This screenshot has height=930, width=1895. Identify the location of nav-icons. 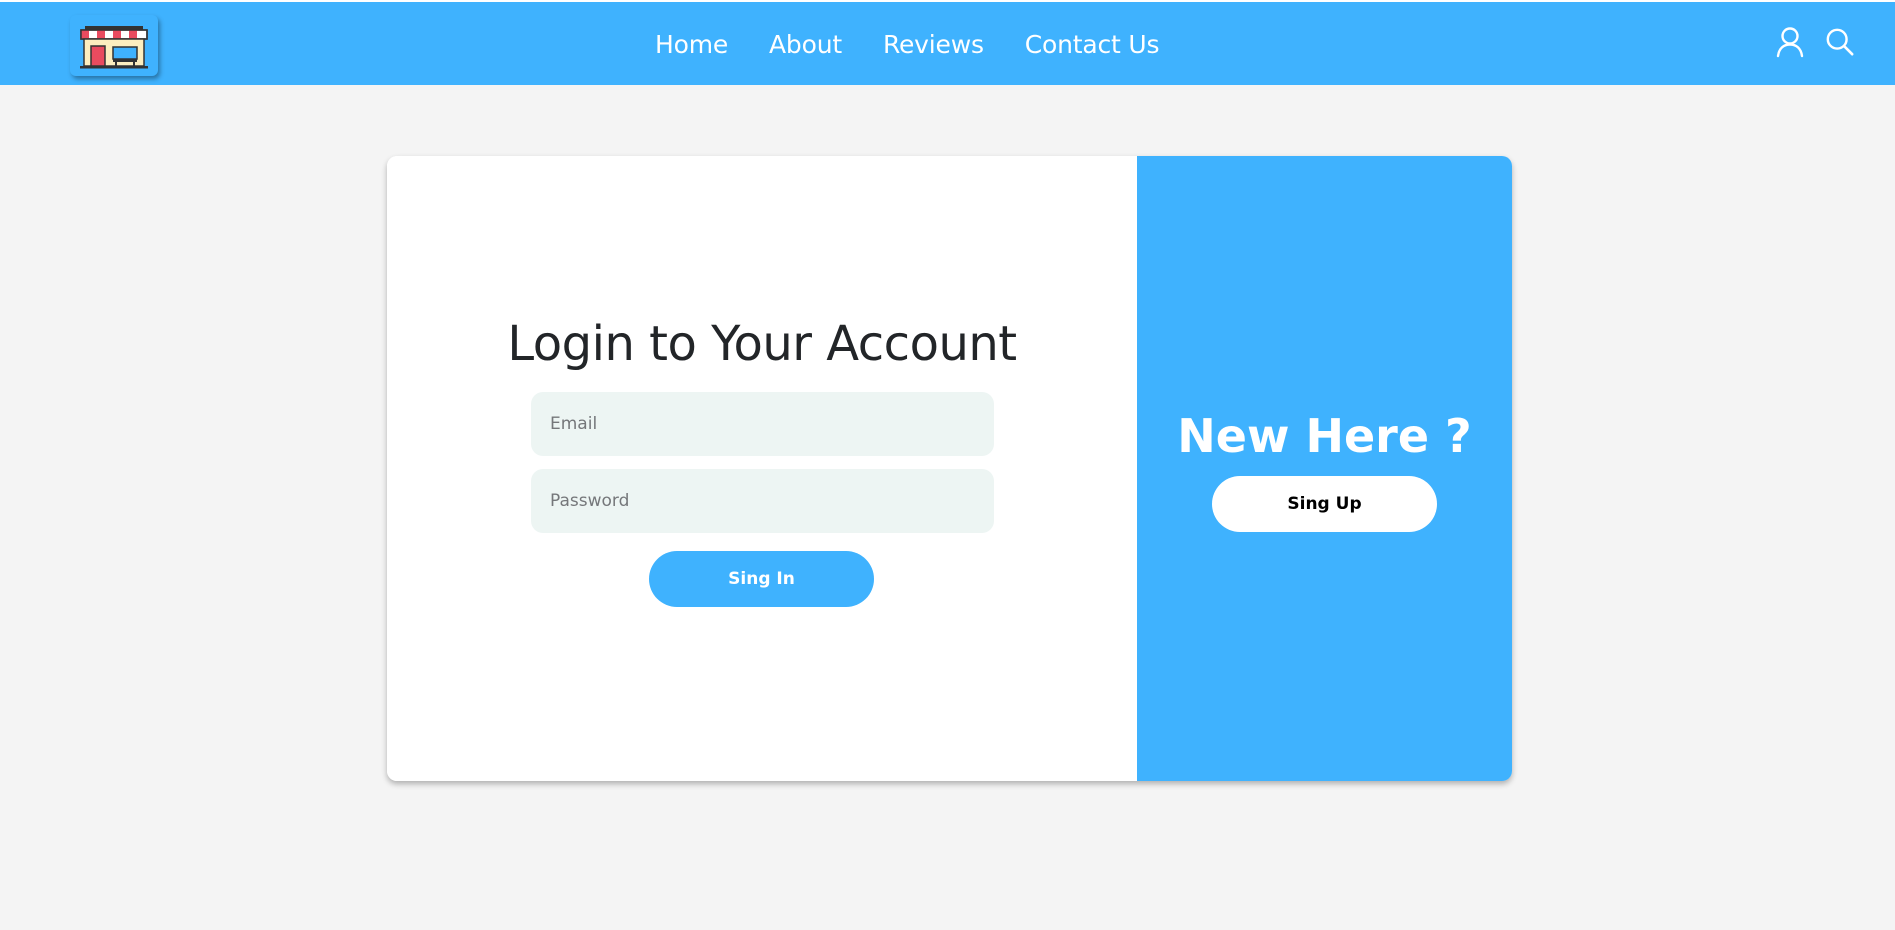
(1815, 42).